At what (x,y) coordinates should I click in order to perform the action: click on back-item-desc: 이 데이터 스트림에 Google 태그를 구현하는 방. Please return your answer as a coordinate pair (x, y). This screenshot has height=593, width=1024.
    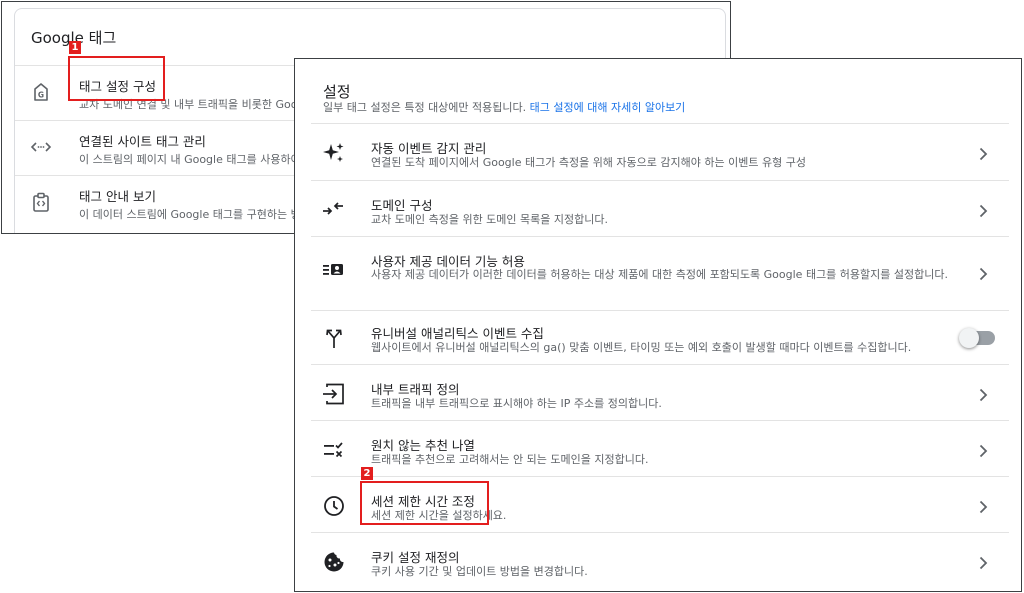
    Looking at the image, I should click on (190, 214).